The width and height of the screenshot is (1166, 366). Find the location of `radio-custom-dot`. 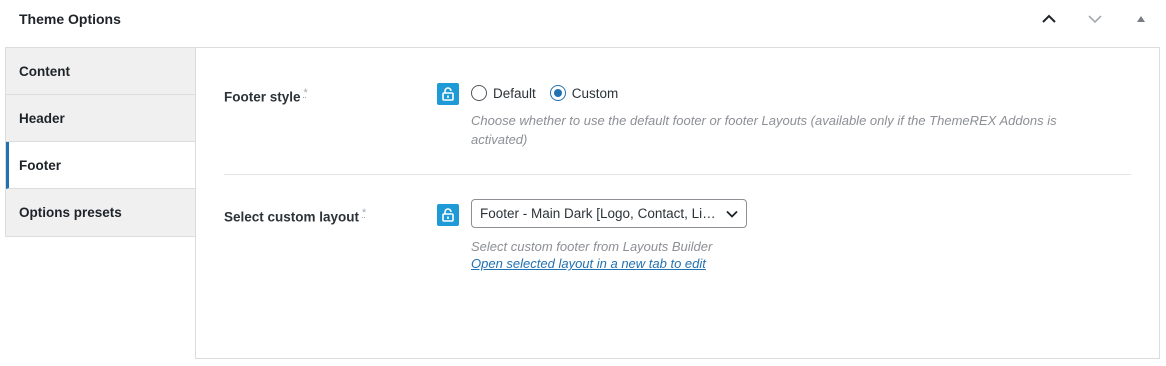

radio-custom-dot is located at coordinates (557, 93).